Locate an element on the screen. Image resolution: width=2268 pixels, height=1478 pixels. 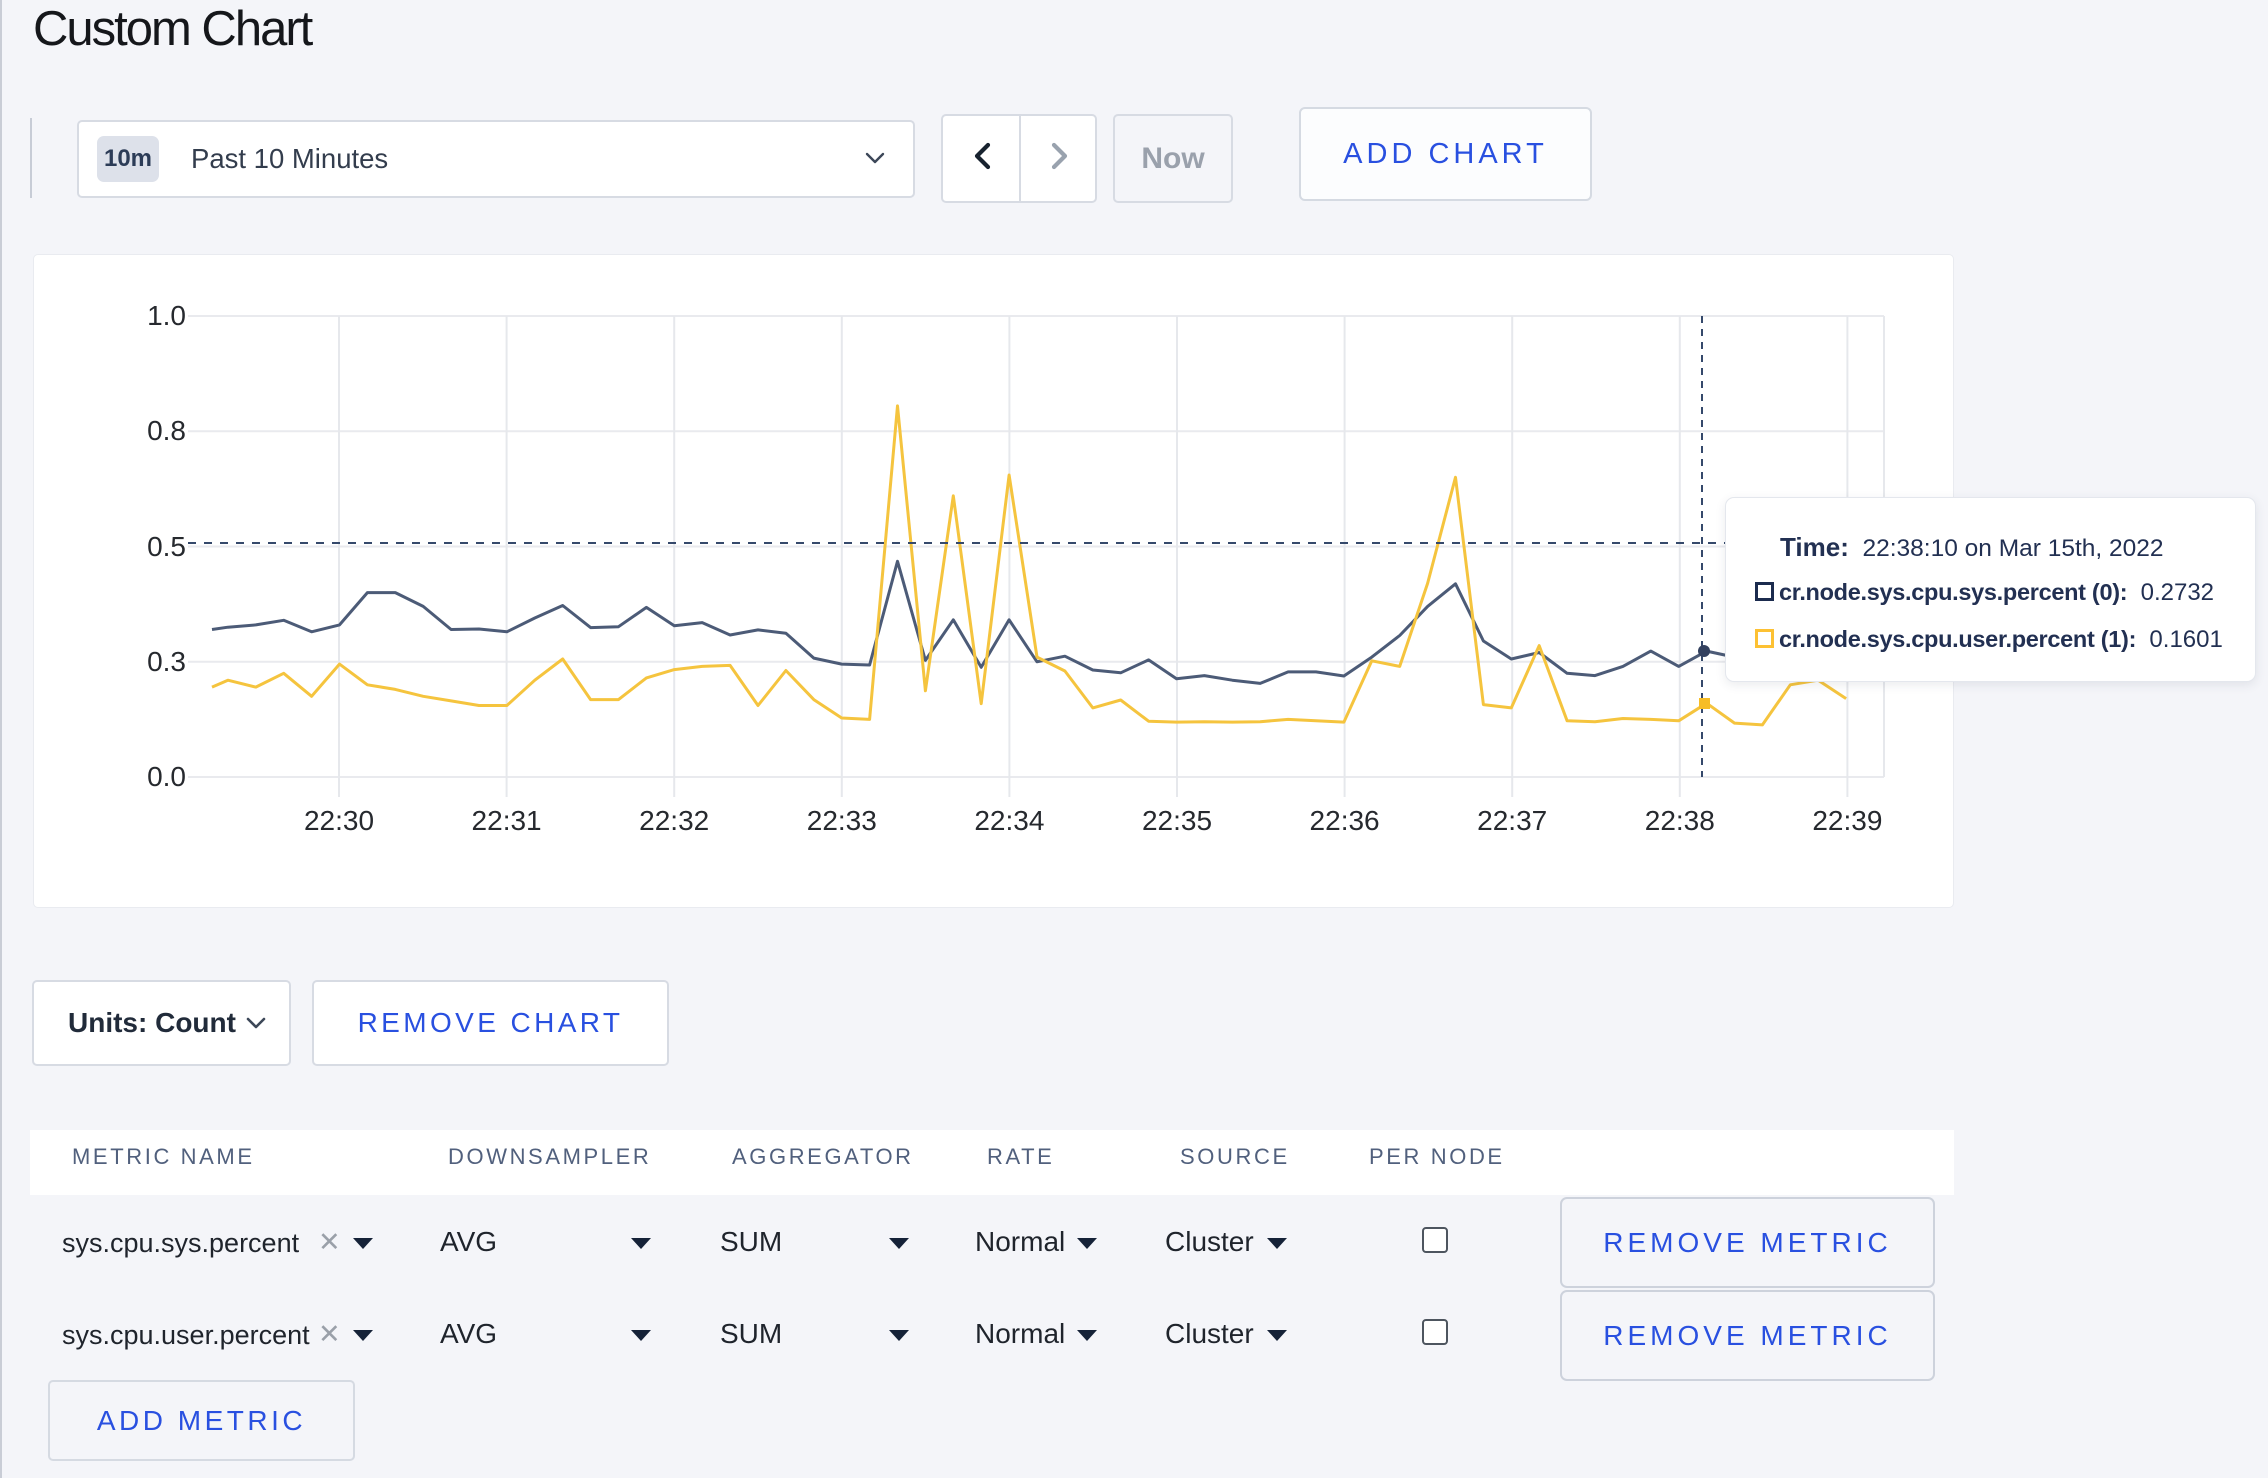
svg-text: 0.0 is located at coordinates (166, 776).